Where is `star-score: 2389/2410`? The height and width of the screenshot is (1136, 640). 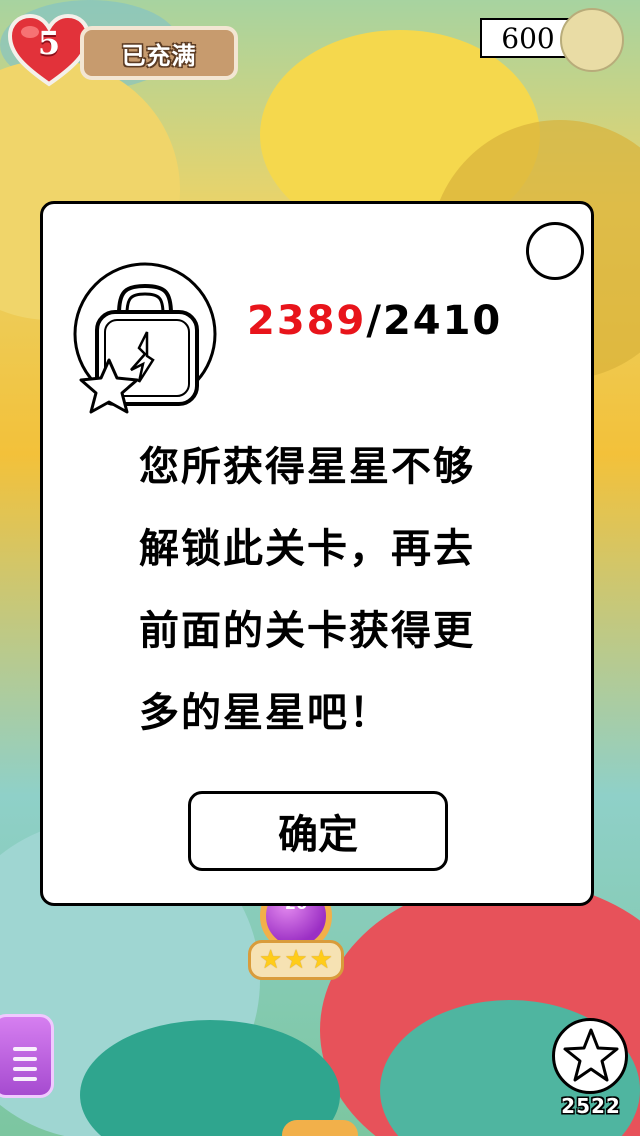
star-score: 2389/2410 is located at coordinates (374, 321).